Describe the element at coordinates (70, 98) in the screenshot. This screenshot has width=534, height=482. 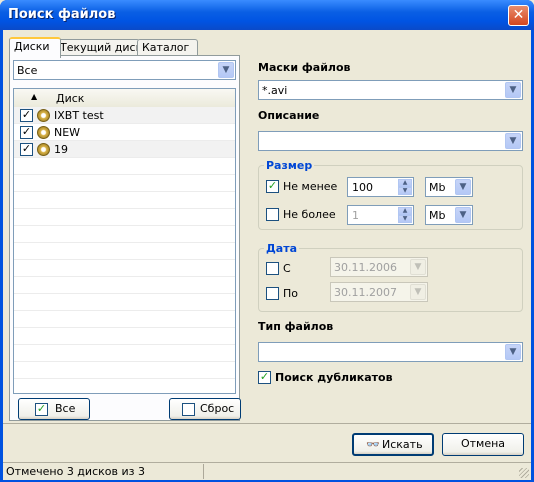
I see `column-header-label: Диск` at that location.